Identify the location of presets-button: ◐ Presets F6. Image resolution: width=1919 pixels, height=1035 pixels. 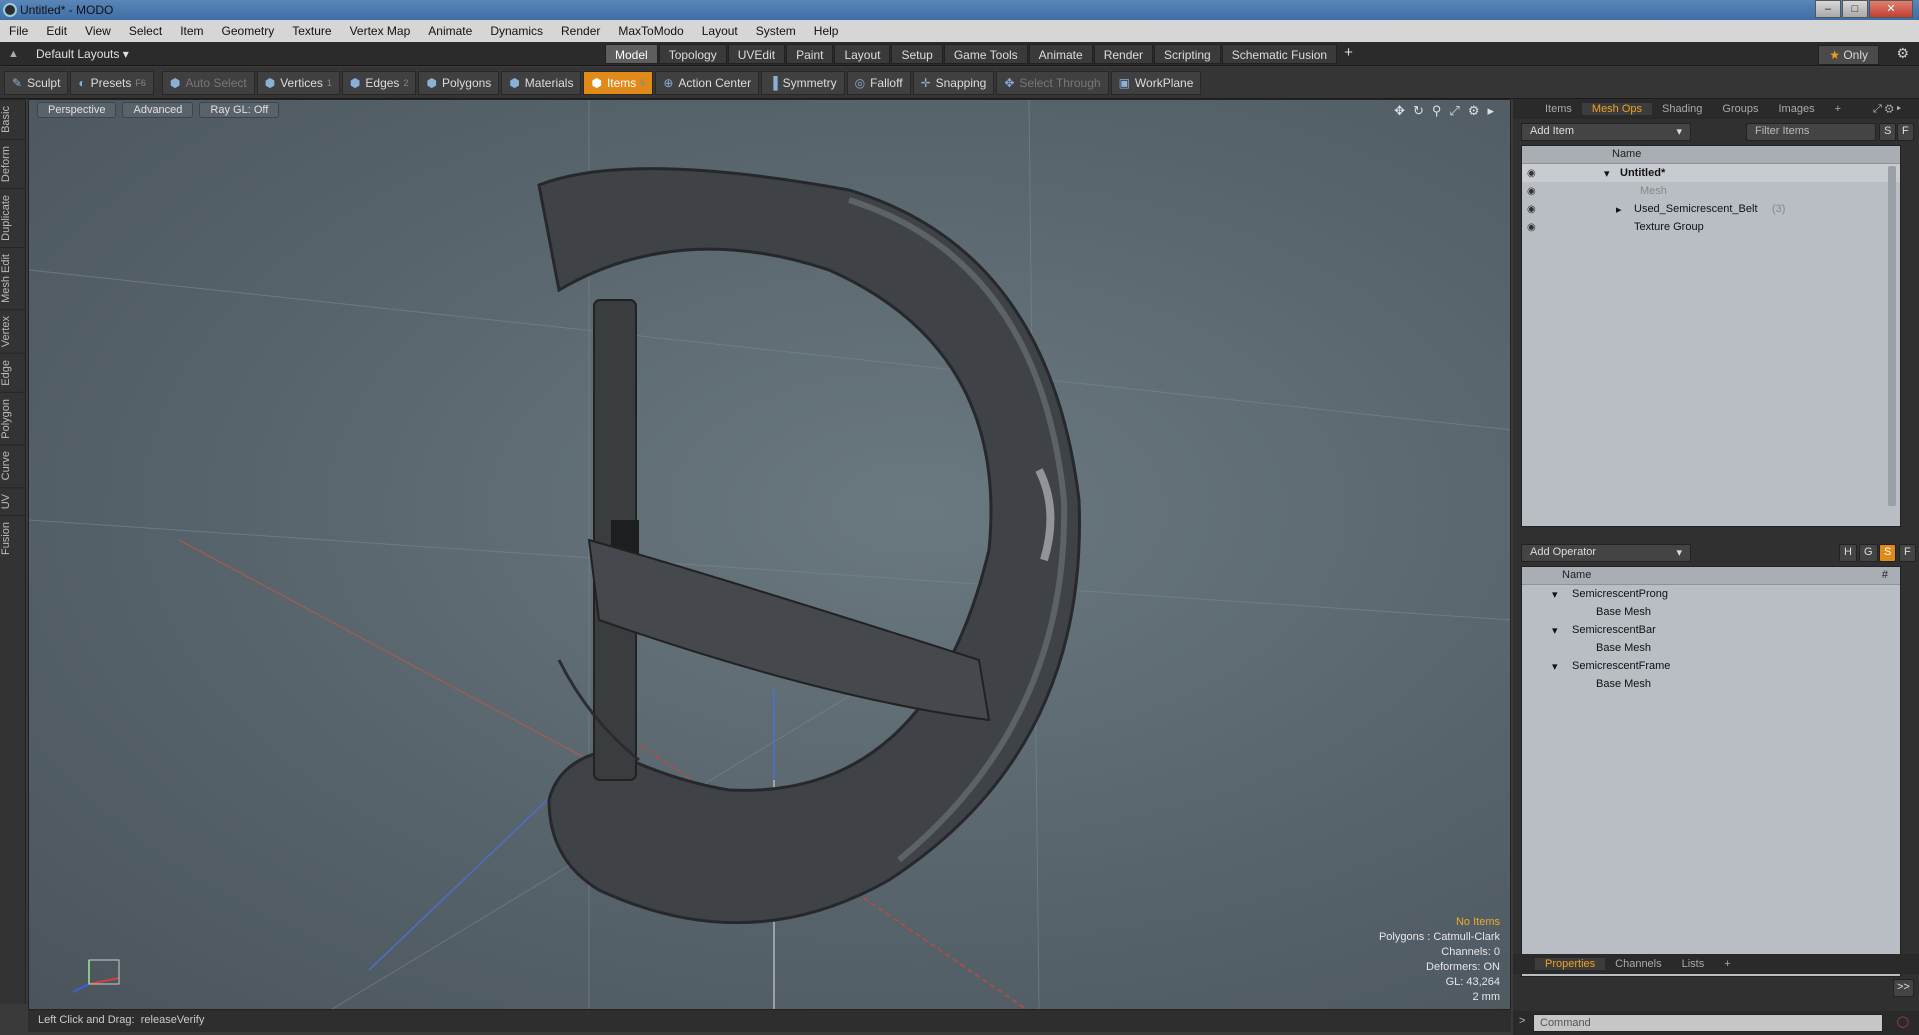
(112, 82).